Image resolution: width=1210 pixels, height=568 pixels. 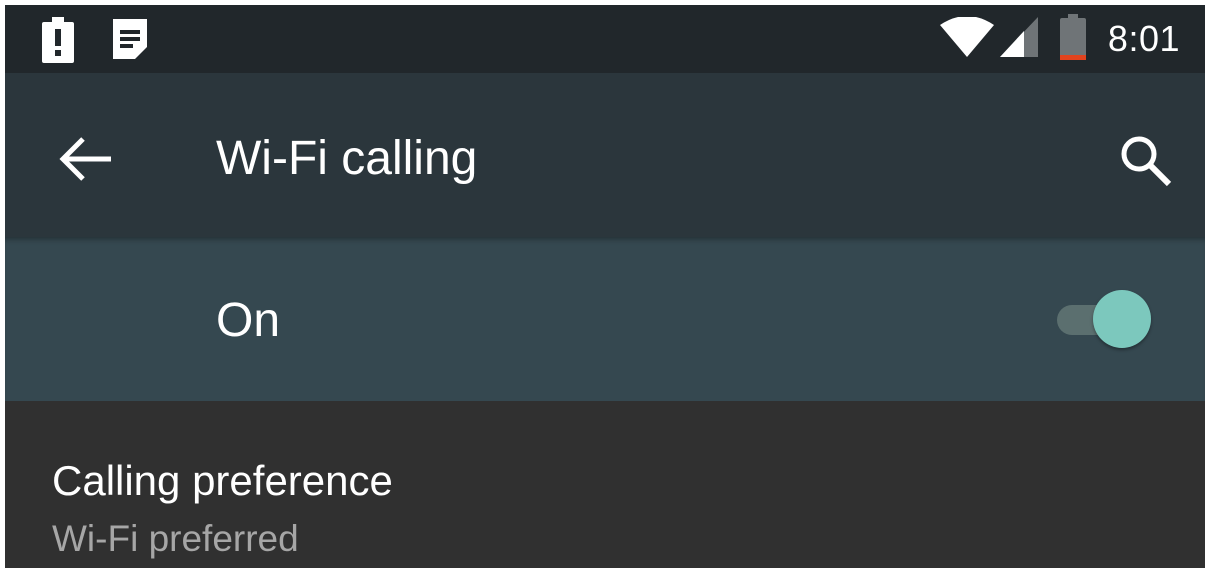 I want to click on cell-signal-icon, so click(x=1019, y=39).